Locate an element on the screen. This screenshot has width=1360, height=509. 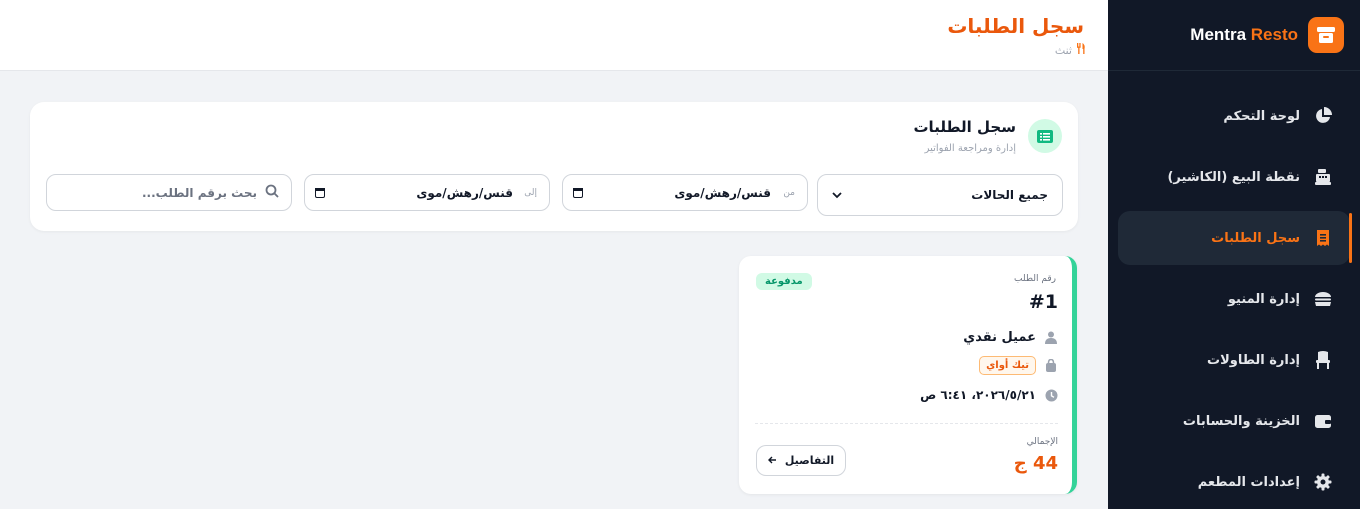
sidebar-item-label: إدارة المنيو is located at coordinates (1263, 299).